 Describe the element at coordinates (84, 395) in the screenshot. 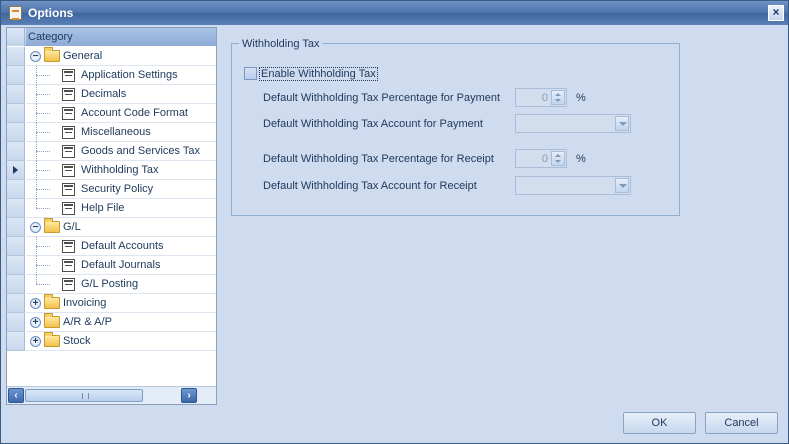

I see `scroll-thumb` at that location.